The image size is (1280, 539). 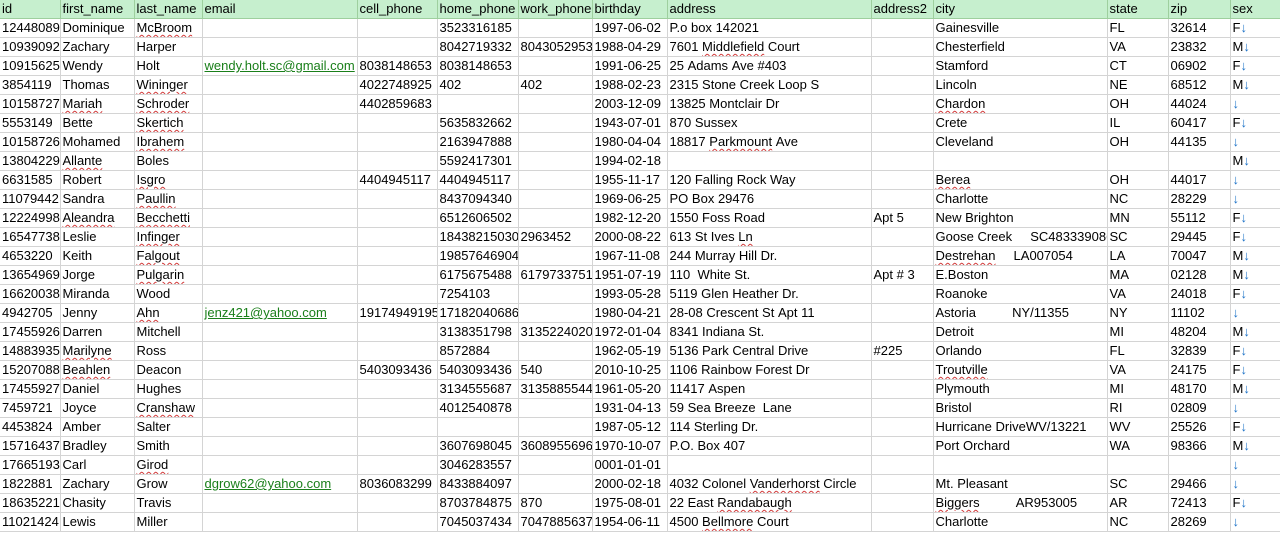 I want to click on cell-address: 4500 Bellmore Court, so click(x=769, y=522).